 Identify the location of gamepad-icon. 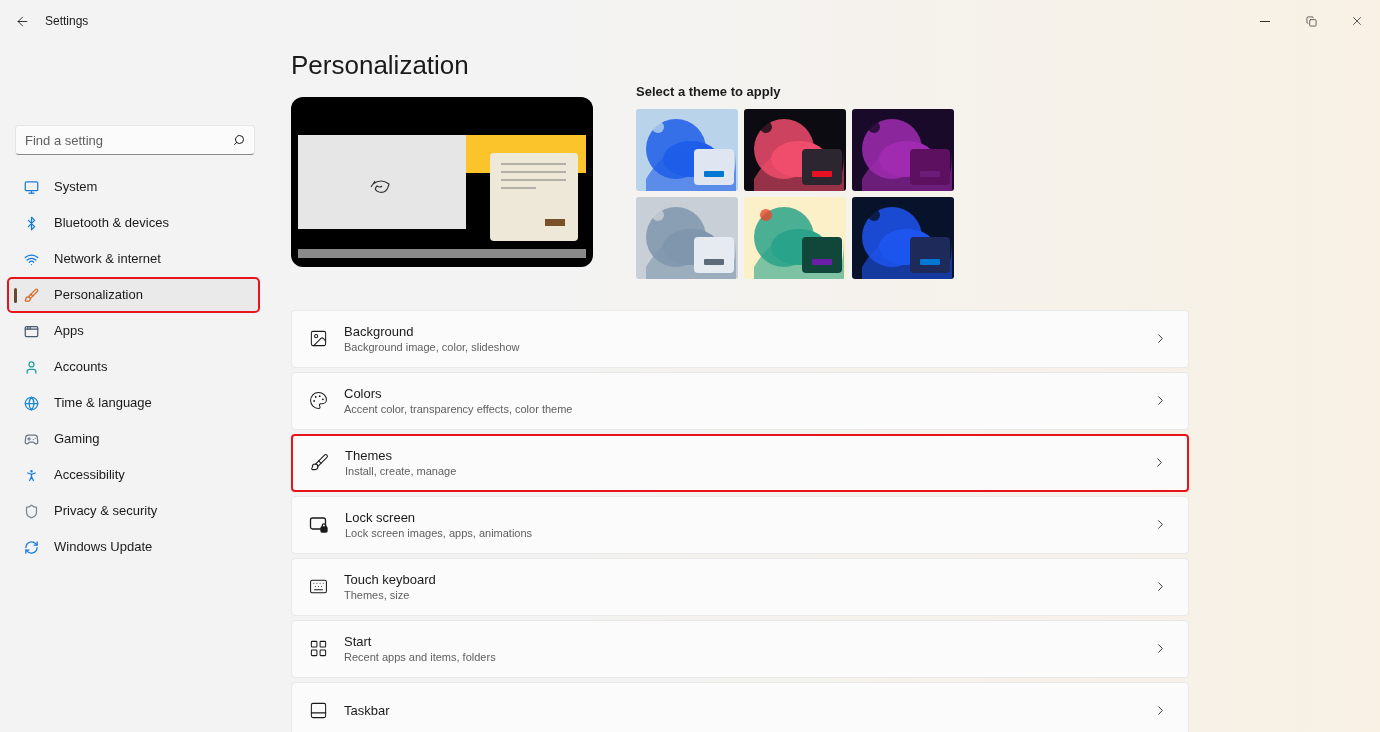
(31, 439).